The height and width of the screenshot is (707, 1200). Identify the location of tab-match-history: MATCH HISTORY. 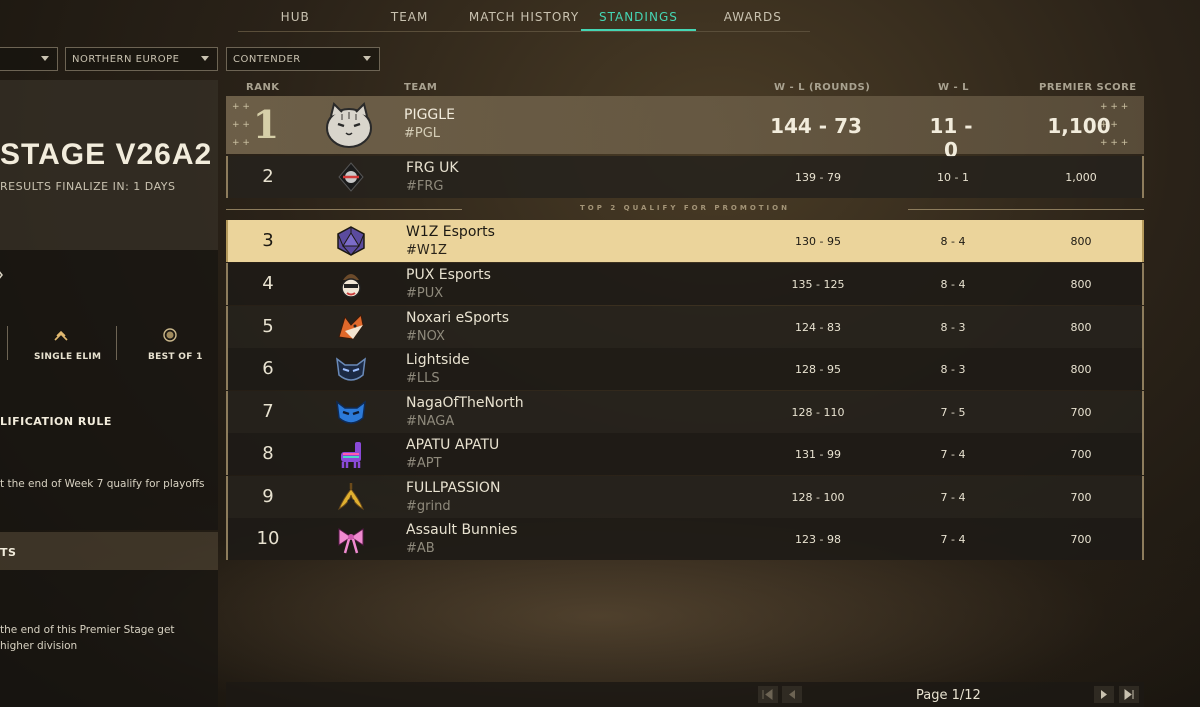
(524, 15).